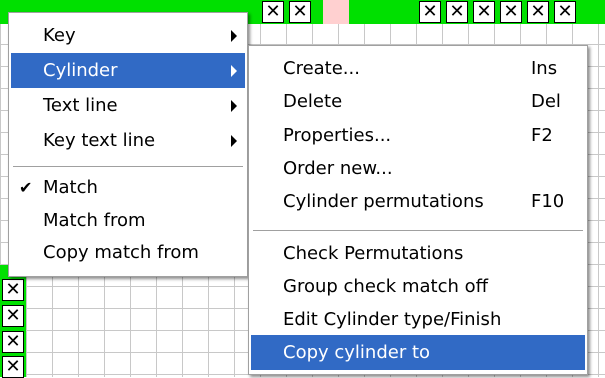 This screenshot has height=378, width=605. What do you see at coordinates (373, 253) in the screenshot?
I see `menu-item-label: Check Permutations` at bounding box center [373, 253].